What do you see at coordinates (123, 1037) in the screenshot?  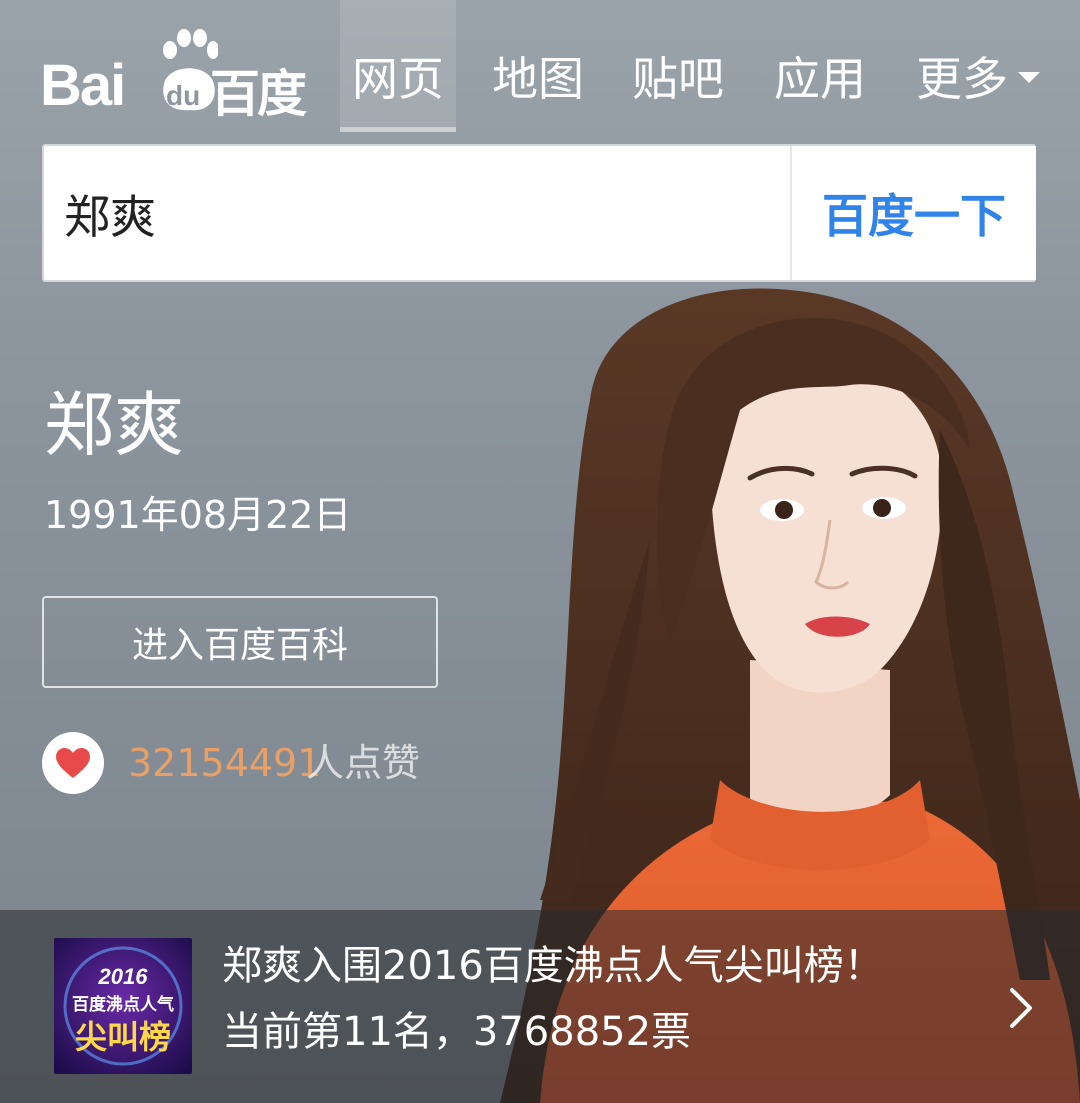 I see `badge-subtitle: 尖叫榜` at bounding box center [123, 1037].